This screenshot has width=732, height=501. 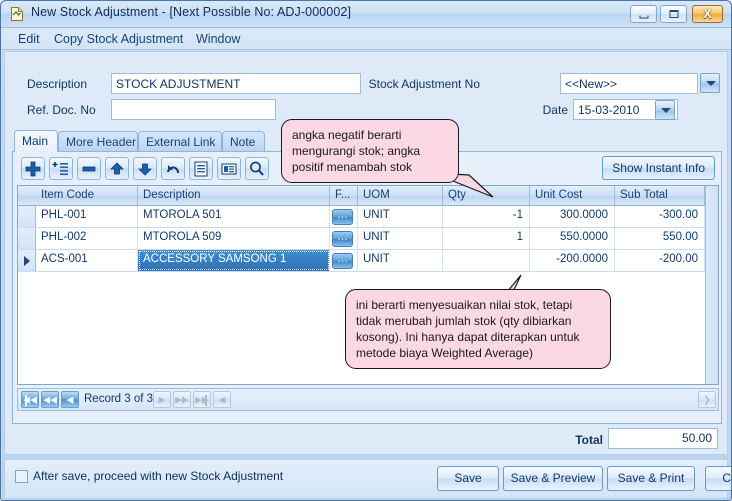 What do you see at coordinates (87, 216) in the screenshot?
I see `cell-item-code: PHL-001` at bounding box center [87, 216].